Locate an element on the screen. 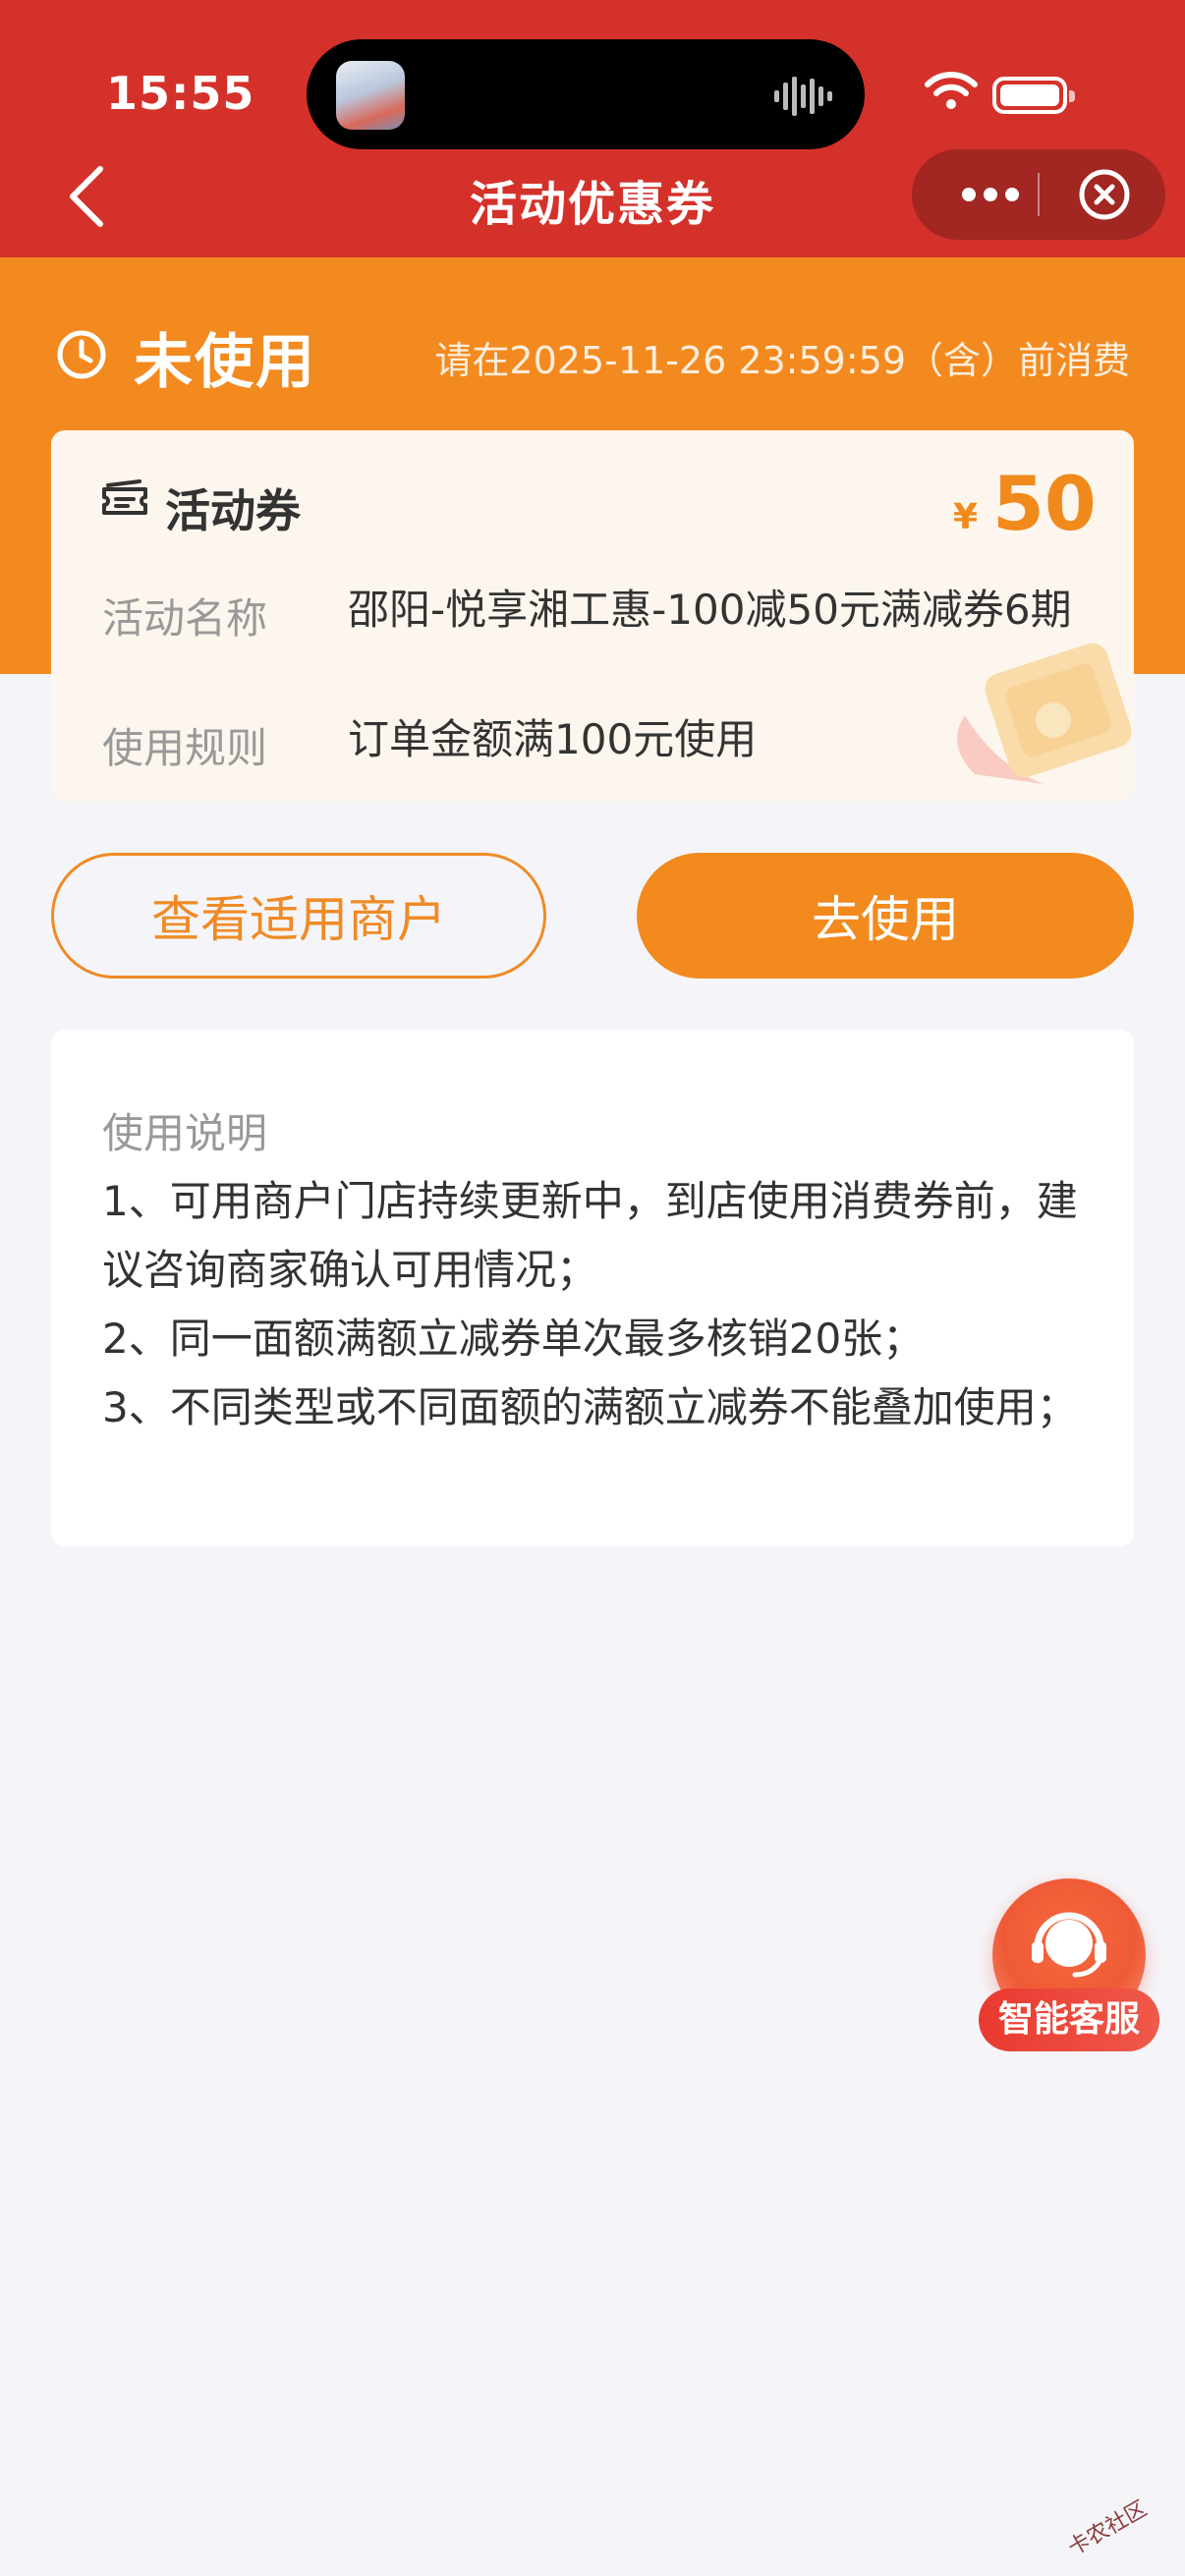 This screenshot has height=2576, width=1185. instructions-title: 使用说明 is located at coordinates (185, 1133).